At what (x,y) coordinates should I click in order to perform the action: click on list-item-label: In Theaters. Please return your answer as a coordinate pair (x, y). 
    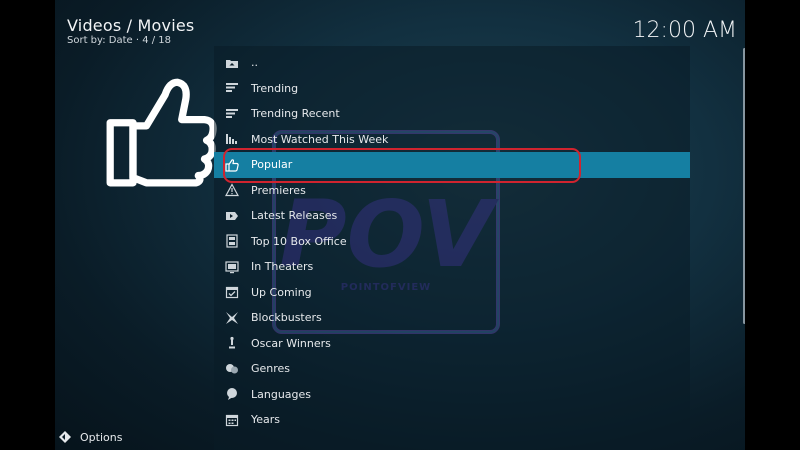
    Looking at the image, I should click on (282, 267).